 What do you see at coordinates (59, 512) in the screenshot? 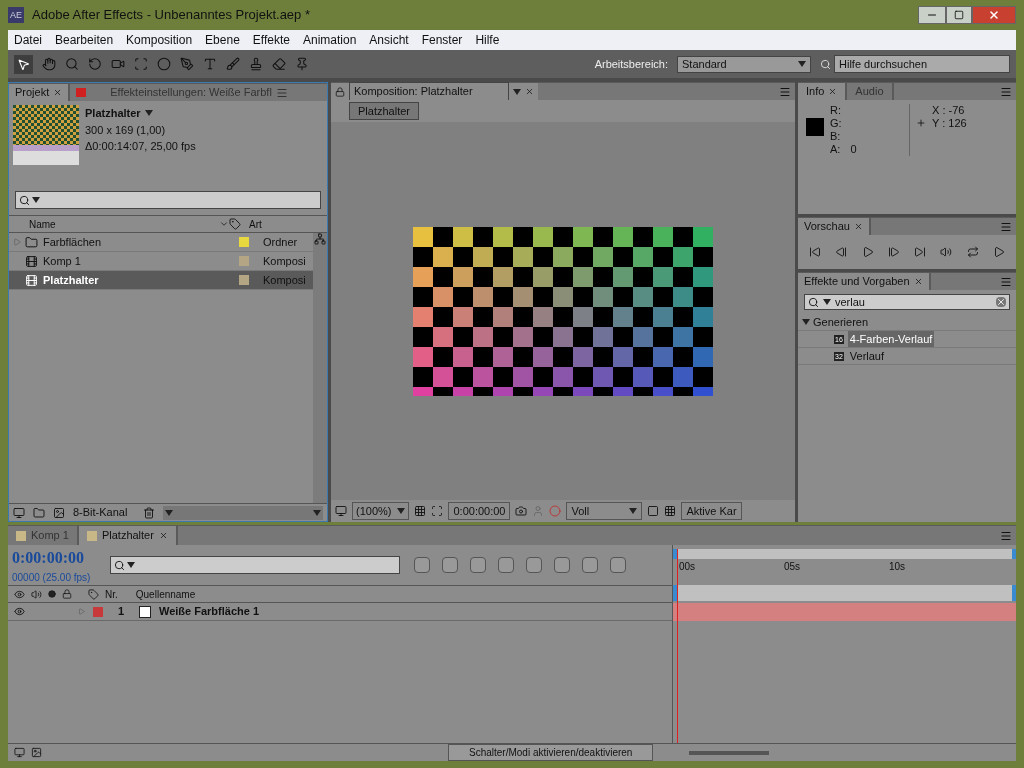
I see `new-composition-icon` at bounding box center [59, 512].